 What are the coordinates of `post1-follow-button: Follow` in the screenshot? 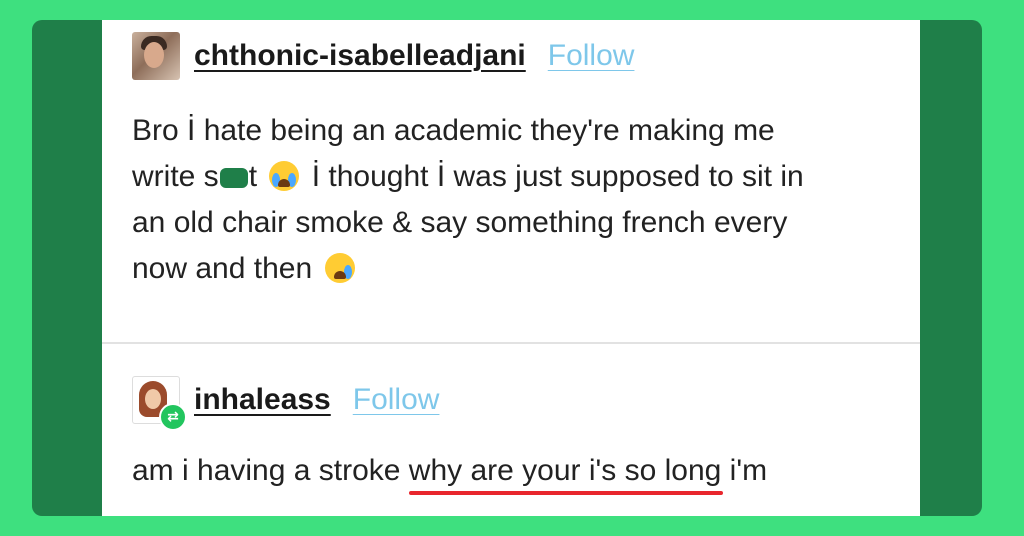 It's located at (591, 56).